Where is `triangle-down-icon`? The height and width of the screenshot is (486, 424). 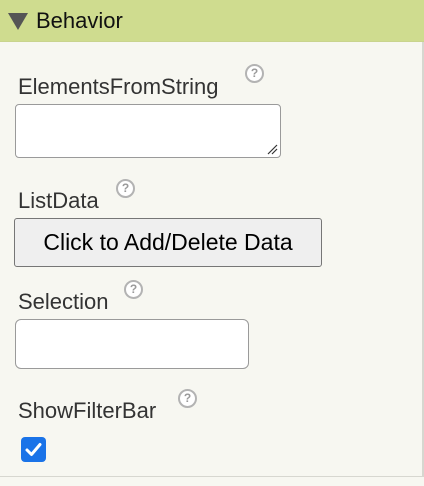
triangle-down-icon is located at coordinates (18, 21).